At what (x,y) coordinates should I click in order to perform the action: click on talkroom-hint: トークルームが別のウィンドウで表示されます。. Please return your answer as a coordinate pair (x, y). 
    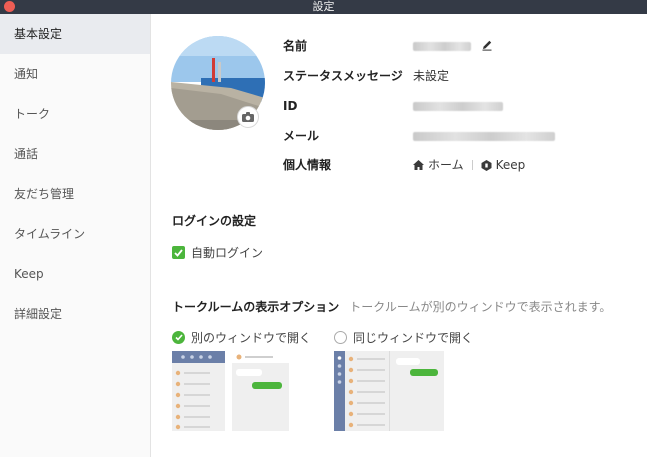
    Looking at the image, I should click on (480, 307).